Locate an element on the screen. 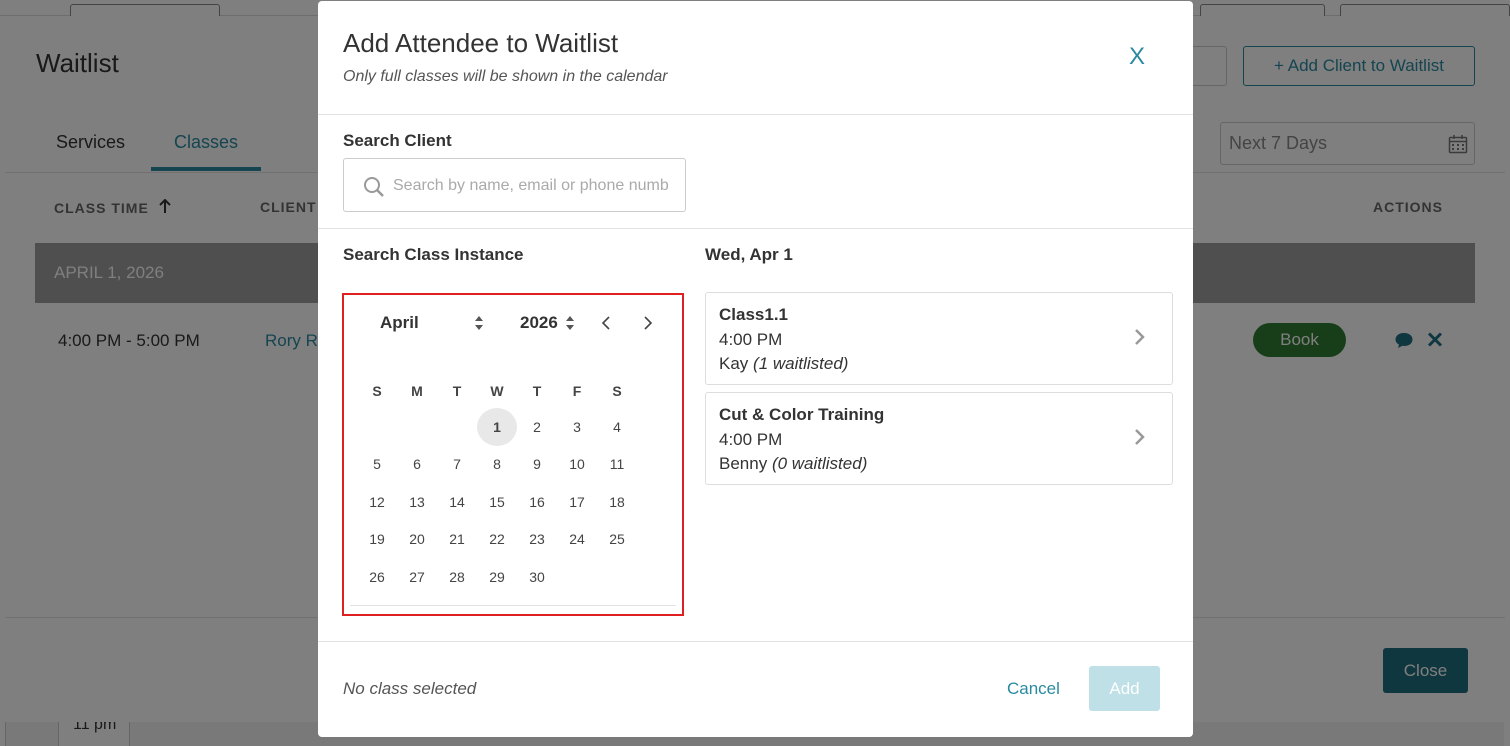  modal-close-button: X is located at coordinates (1137, 57).